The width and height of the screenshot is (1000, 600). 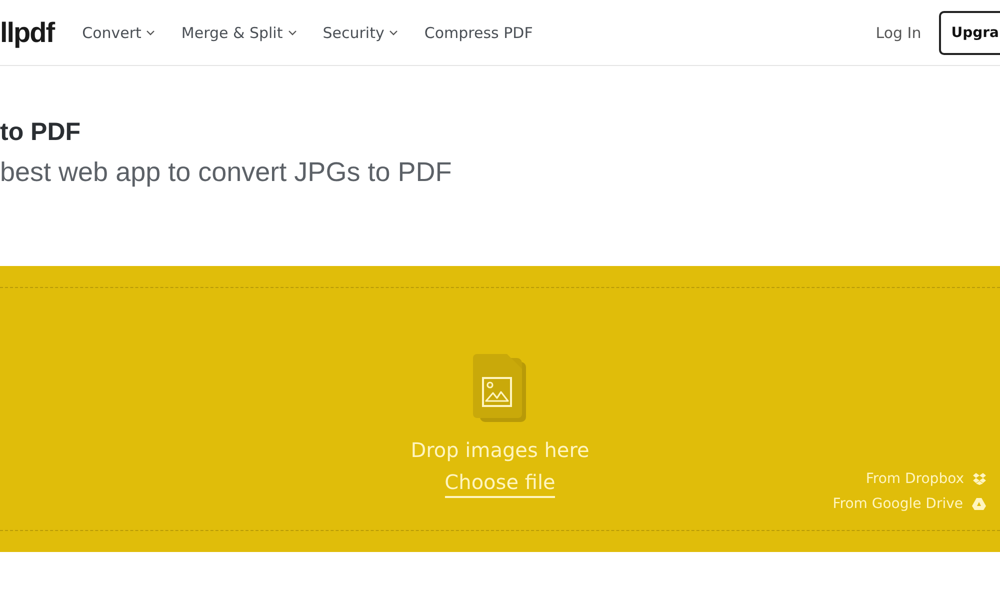 I want to click on dropbox-icon, so click(x=979, y=479).